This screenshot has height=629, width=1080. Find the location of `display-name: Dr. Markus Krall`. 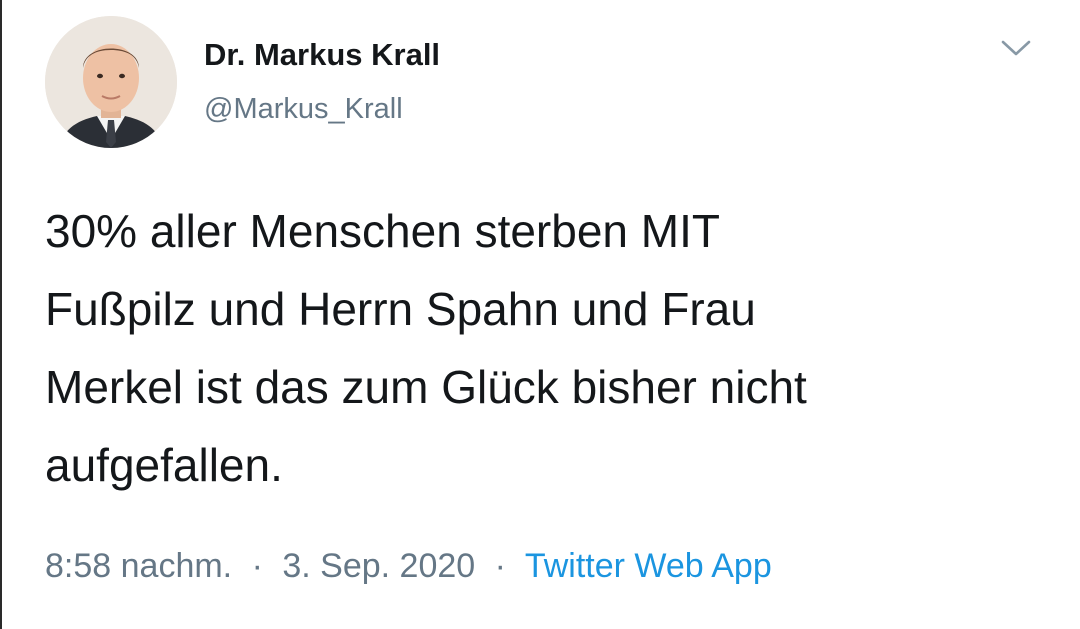

display-name: Dr. Markus Krall is located at coordinates (322, 55).